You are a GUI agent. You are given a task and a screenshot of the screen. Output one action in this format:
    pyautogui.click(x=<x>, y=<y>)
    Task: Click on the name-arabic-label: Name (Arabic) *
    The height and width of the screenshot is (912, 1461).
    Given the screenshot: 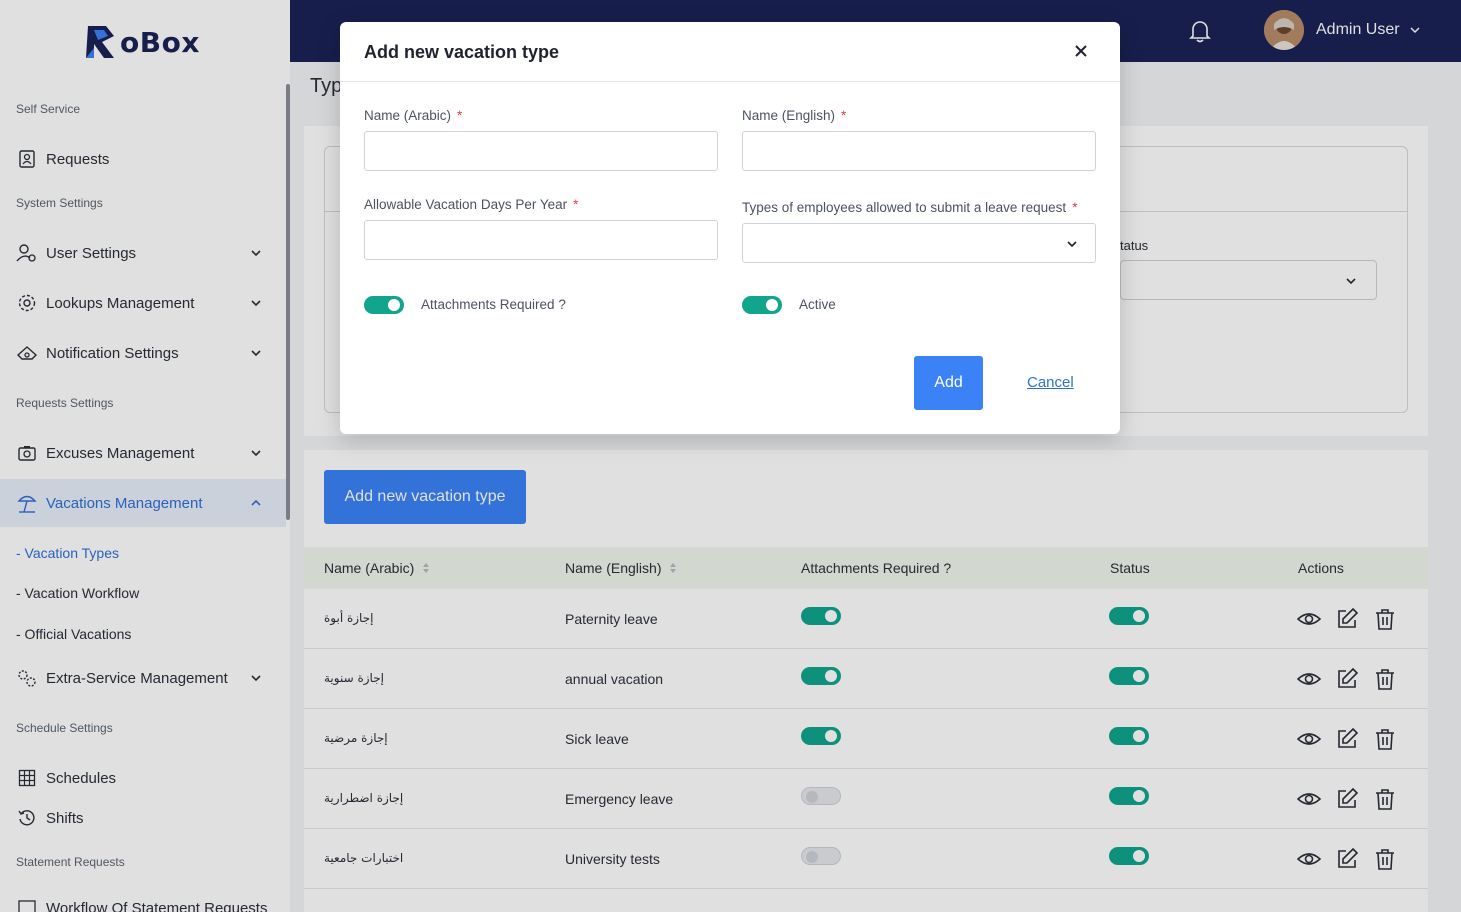 What is the action you would take?
    pyautogui.click(x=413, y=115)
    